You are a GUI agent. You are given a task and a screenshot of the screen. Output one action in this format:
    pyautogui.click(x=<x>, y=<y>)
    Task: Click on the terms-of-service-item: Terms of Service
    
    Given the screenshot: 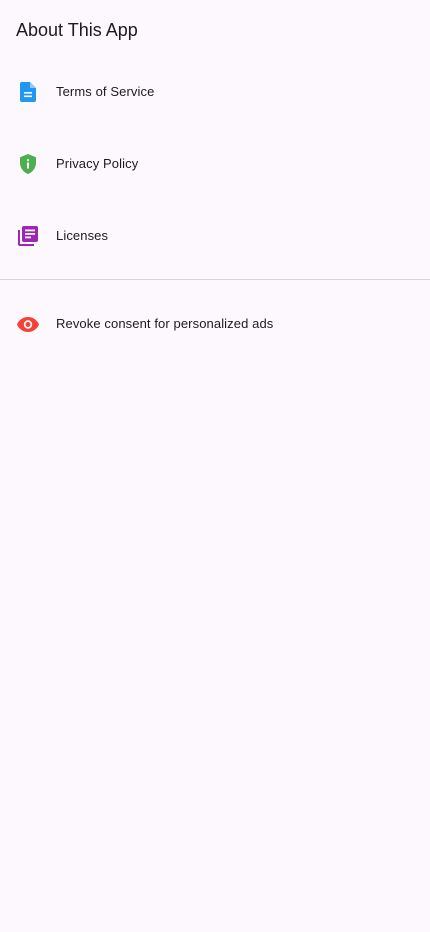 What is the action you would take?
    pyautogui.click(x=215, y=92)
    